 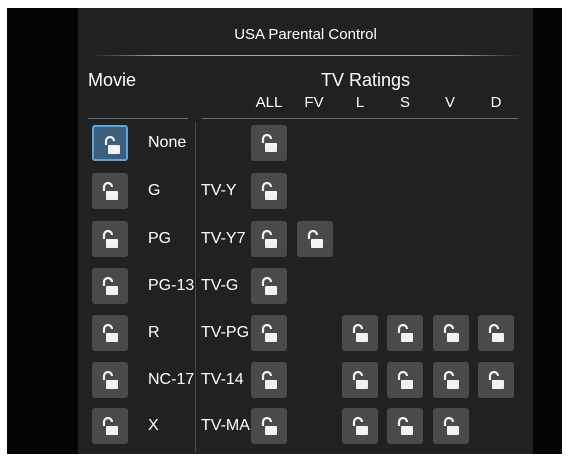 What do you see at coordinates (315, 239) in the screenshot?
I see `tv-lock-tv-y7-fv` at bounding box center [315, 239].